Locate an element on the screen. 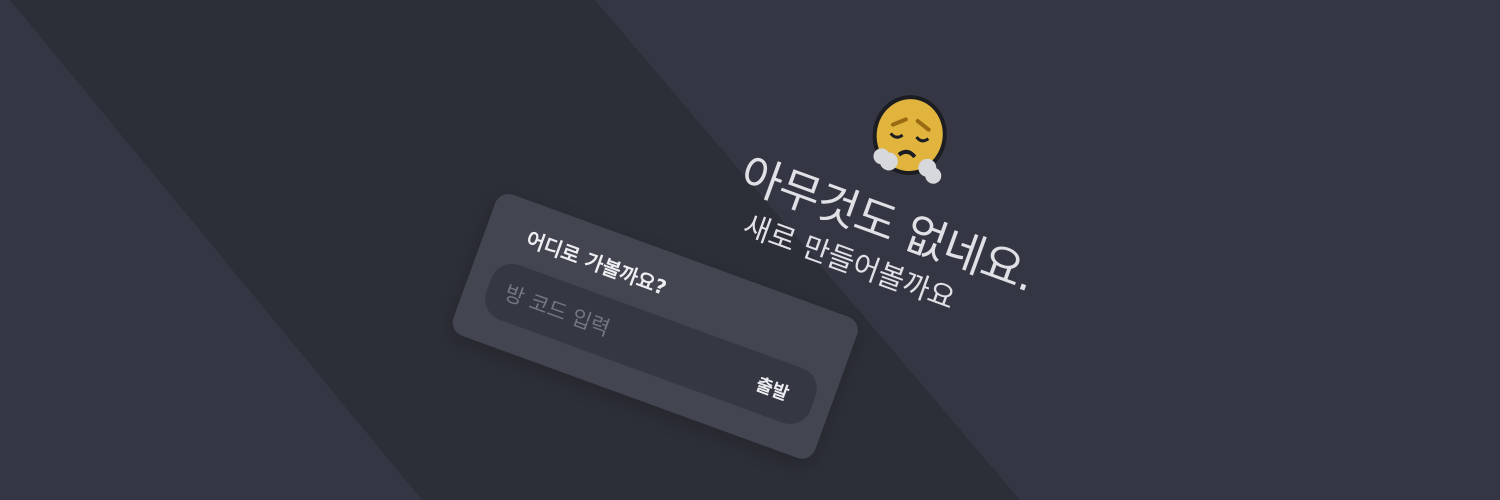 The image size is (1500, 500). face-with-steam-icon is located at coordinates (909, 140).